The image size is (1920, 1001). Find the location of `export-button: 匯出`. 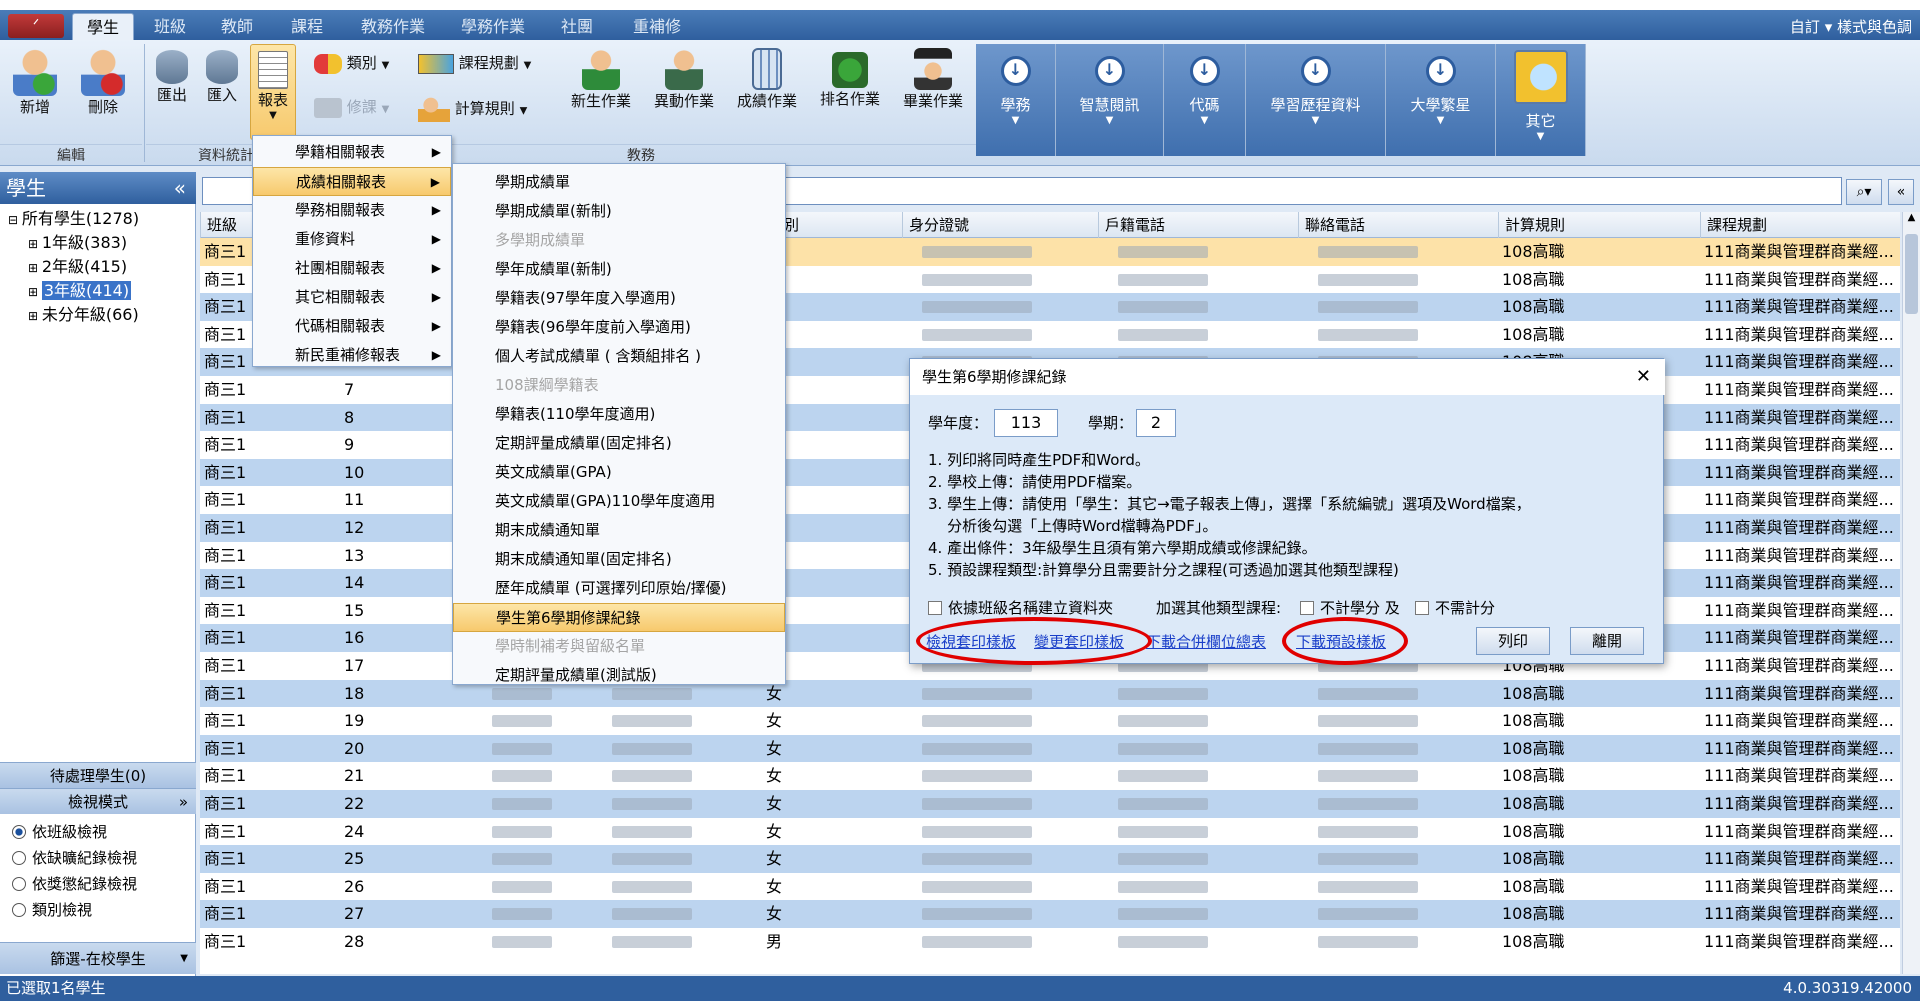

export-button: 匯出 is located at coordinates (172, 77).